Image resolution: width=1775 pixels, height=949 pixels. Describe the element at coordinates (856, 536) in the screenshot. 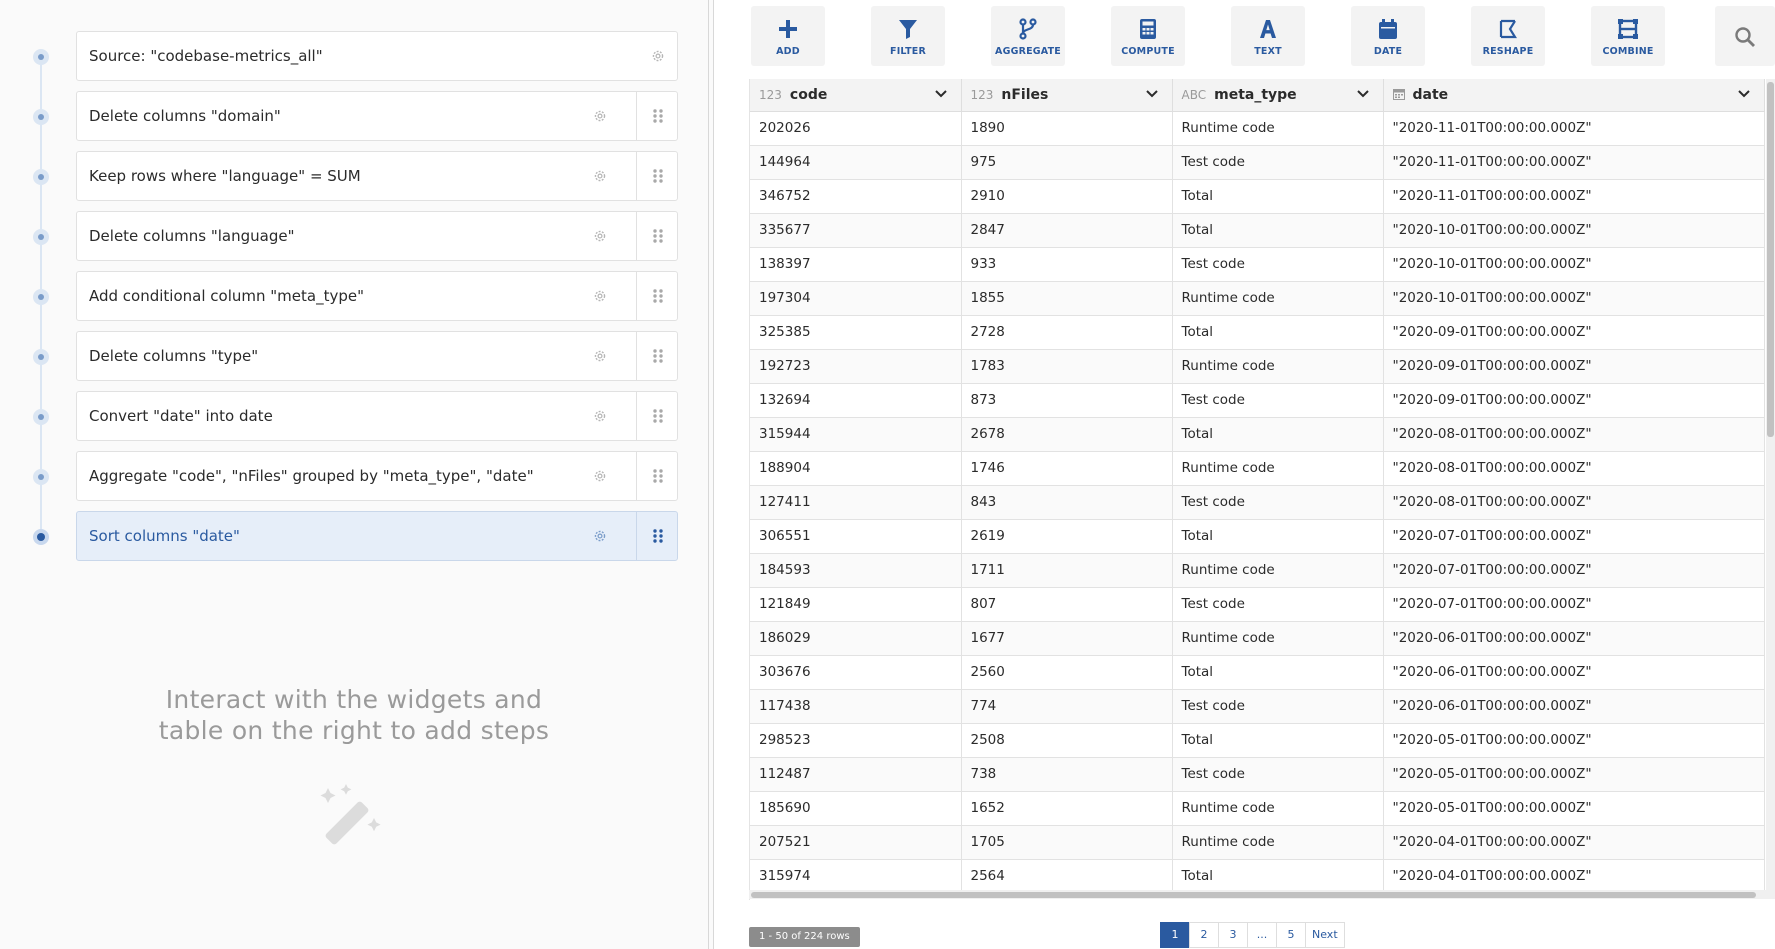

I see `cell-code: 306551` at that location.